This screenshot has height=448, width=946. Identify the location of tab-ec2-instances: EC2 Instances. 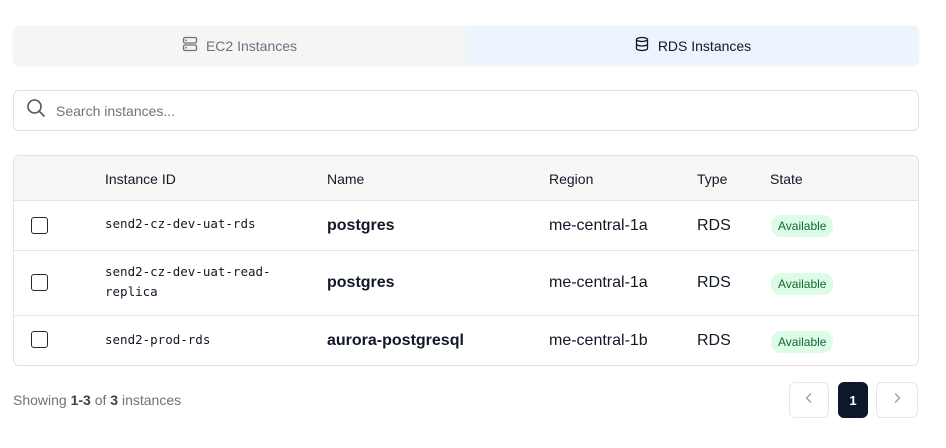
(239, 45).